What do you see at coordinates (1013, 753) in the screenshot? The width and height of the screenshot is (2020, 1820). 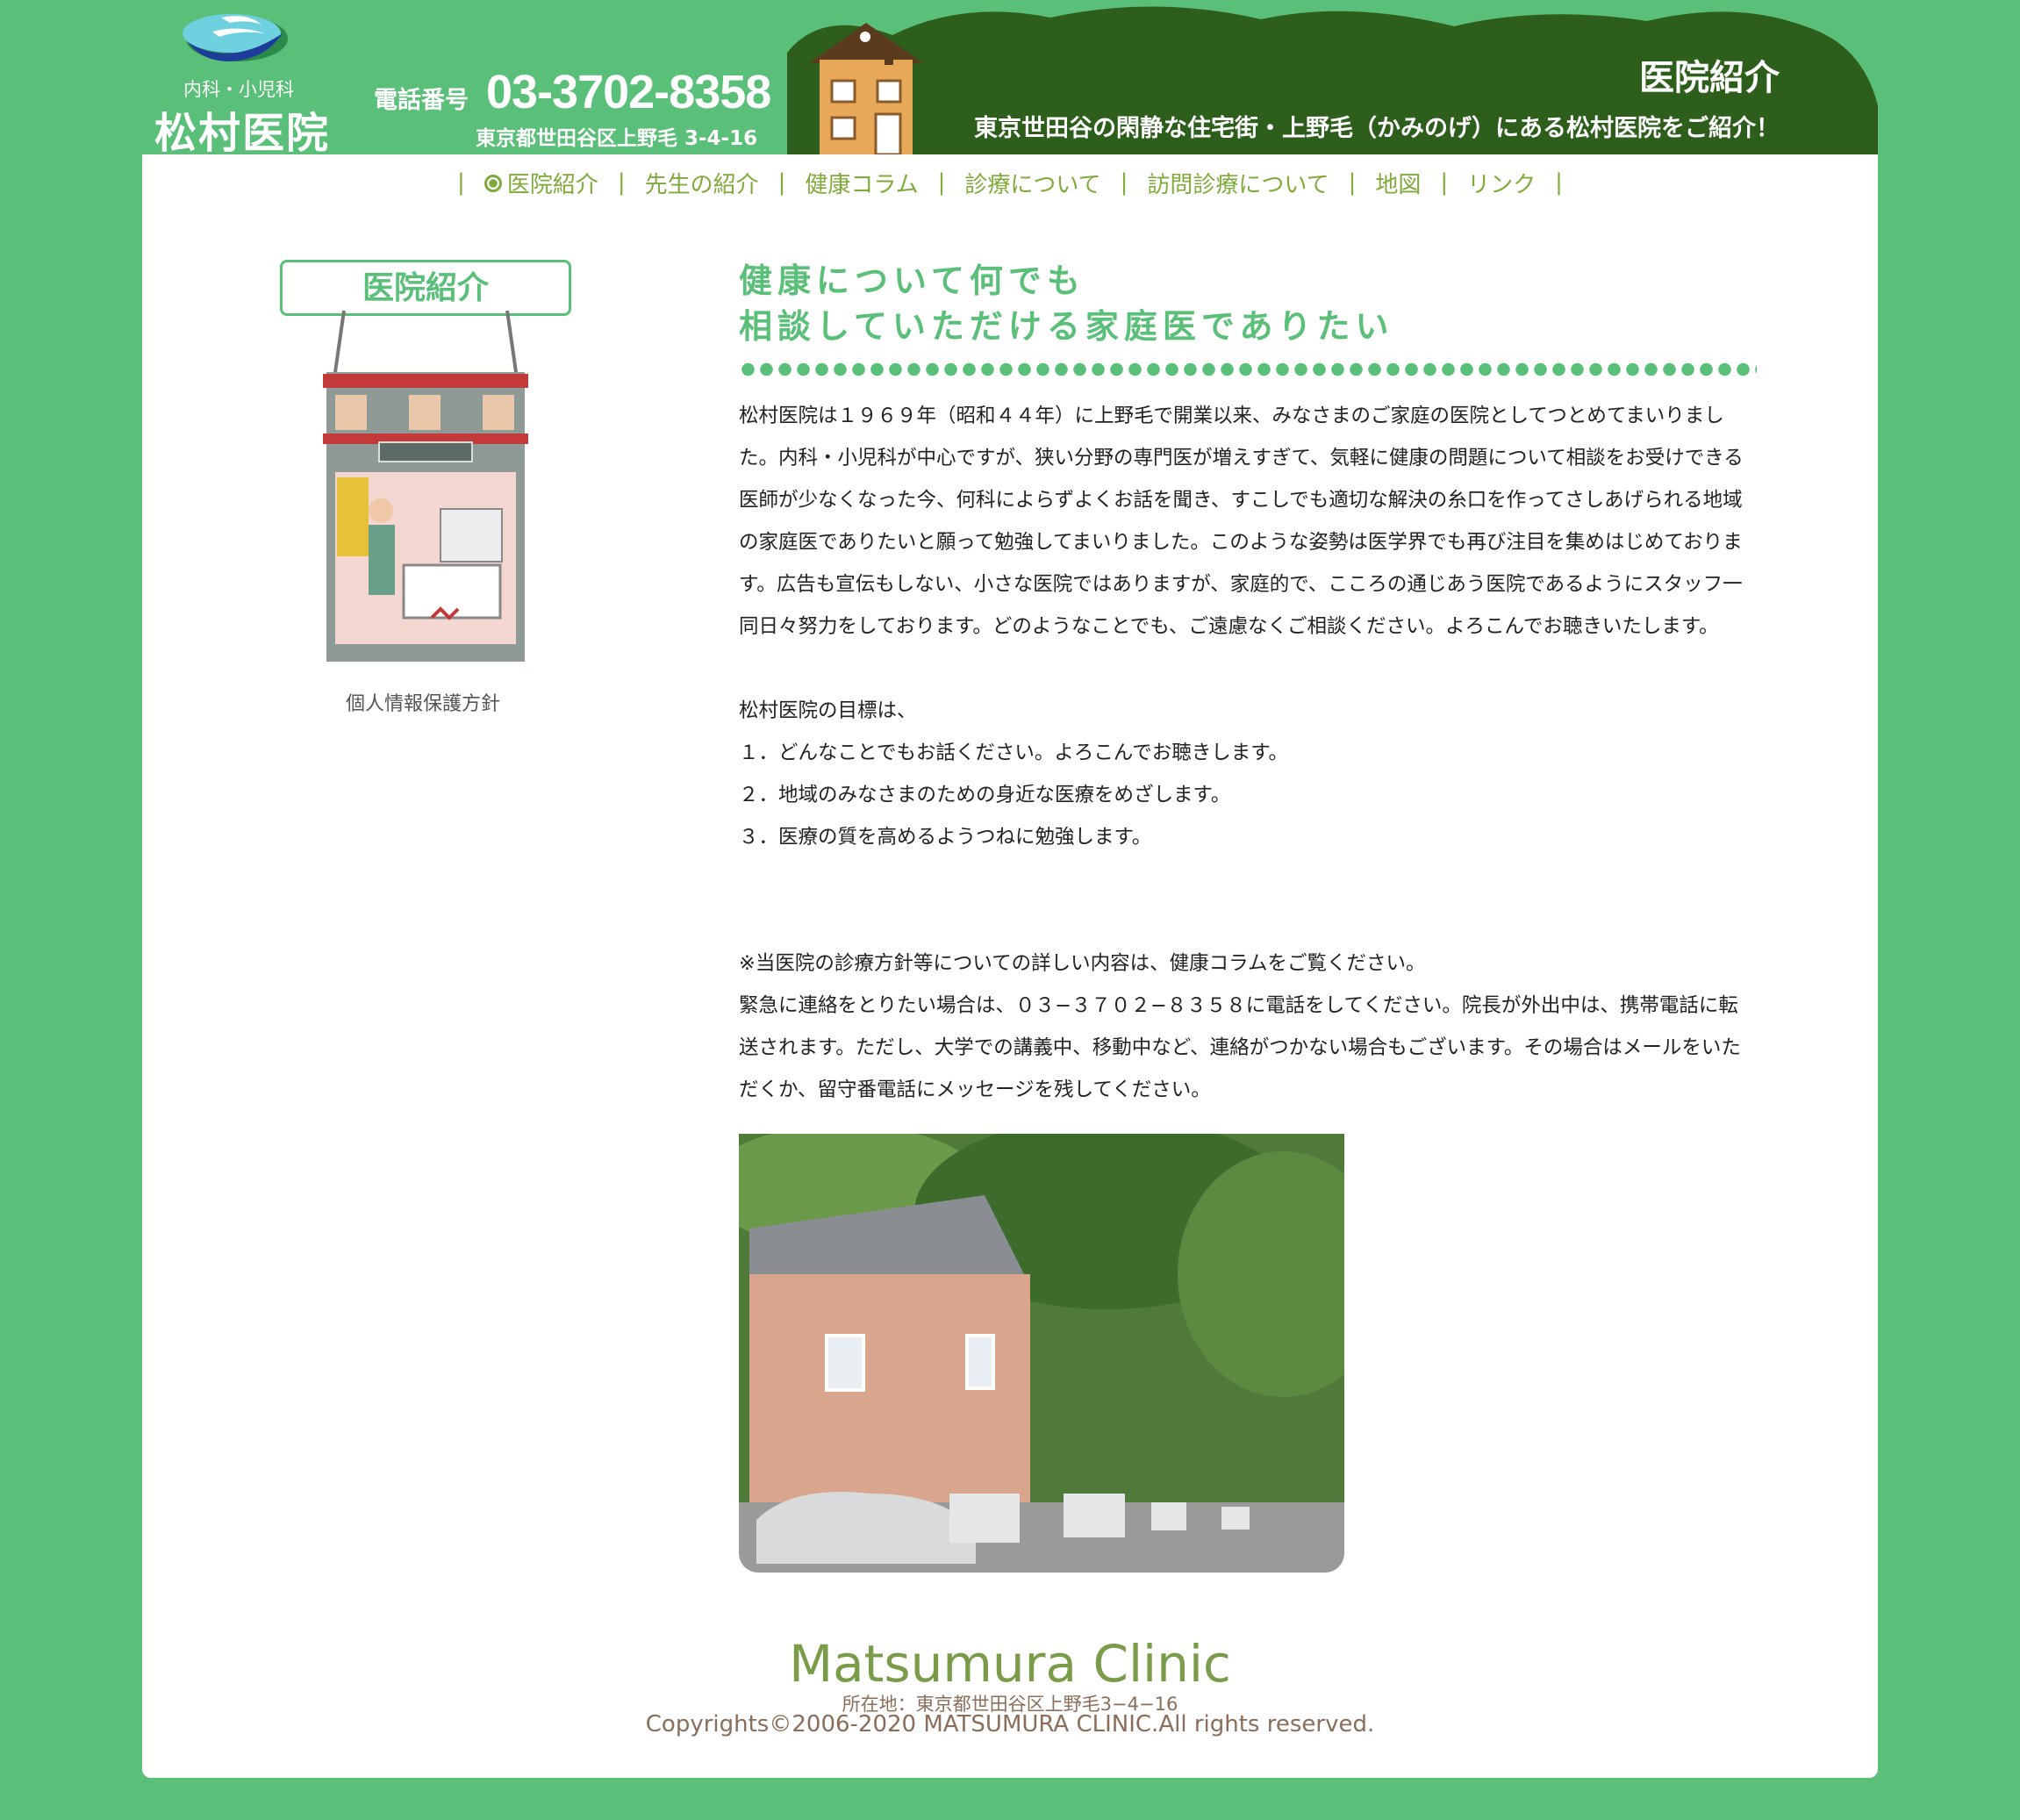 I see `goal-item: １．どんなことでもお話ください。よろこんでお聴きします。` at bounding box center [1013, 753].